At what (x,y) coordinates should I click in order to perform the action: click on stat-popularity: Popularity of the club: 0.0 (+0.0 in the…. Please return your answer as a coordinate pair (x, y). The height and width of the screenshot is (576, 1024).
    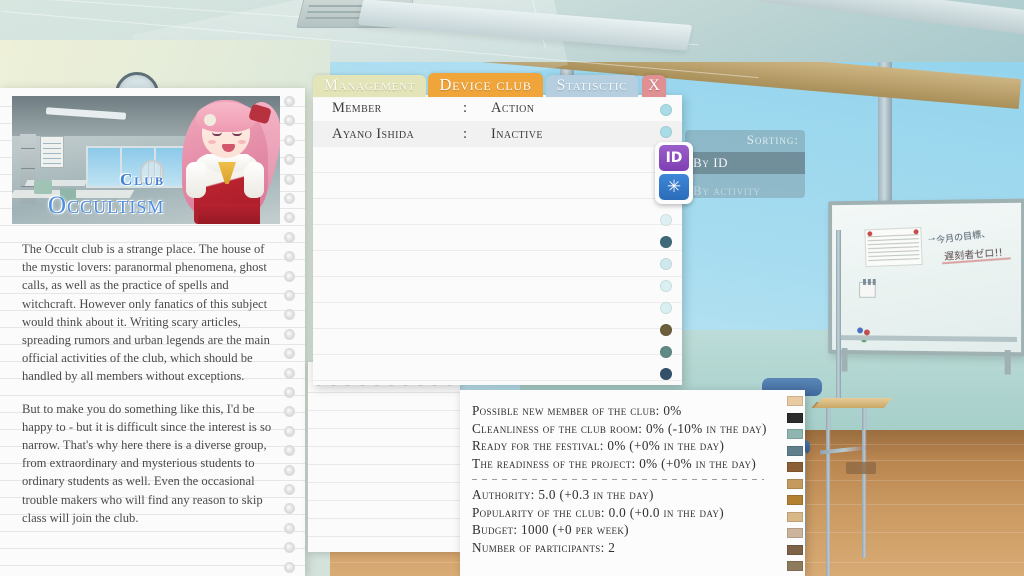
    Looking at the image, I should click on (598, 512).